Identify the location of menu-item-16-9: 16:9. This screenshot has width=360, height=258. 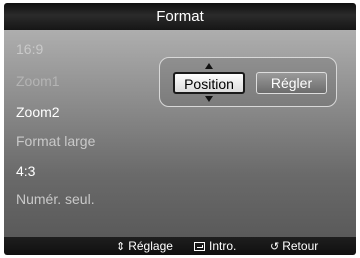
(29, 49).